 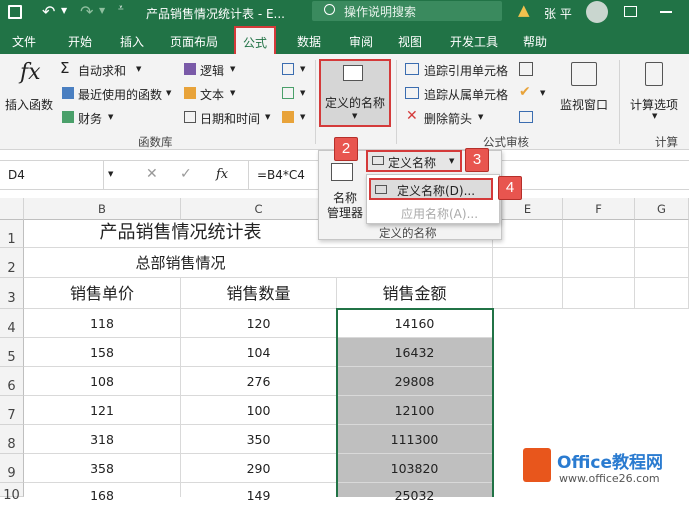 I want to click on row-header-1: 1, so click(x=12, y=234).